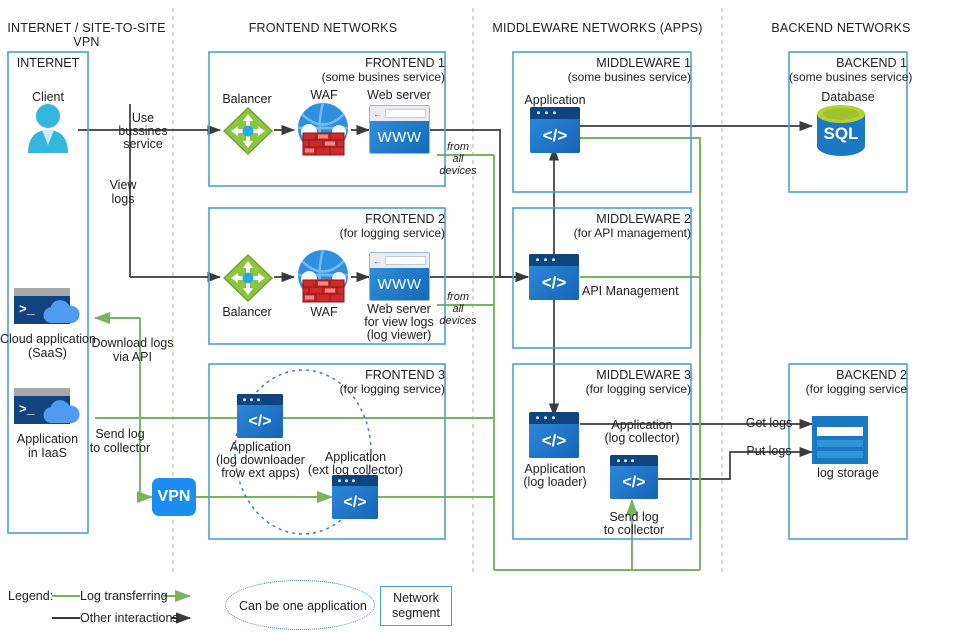 The height and width of the screenshot is (633, 960). Describe the element at coordinates (458, 171) in the screenshot. I see `from-all-devices-1-line3: devices` at that location.